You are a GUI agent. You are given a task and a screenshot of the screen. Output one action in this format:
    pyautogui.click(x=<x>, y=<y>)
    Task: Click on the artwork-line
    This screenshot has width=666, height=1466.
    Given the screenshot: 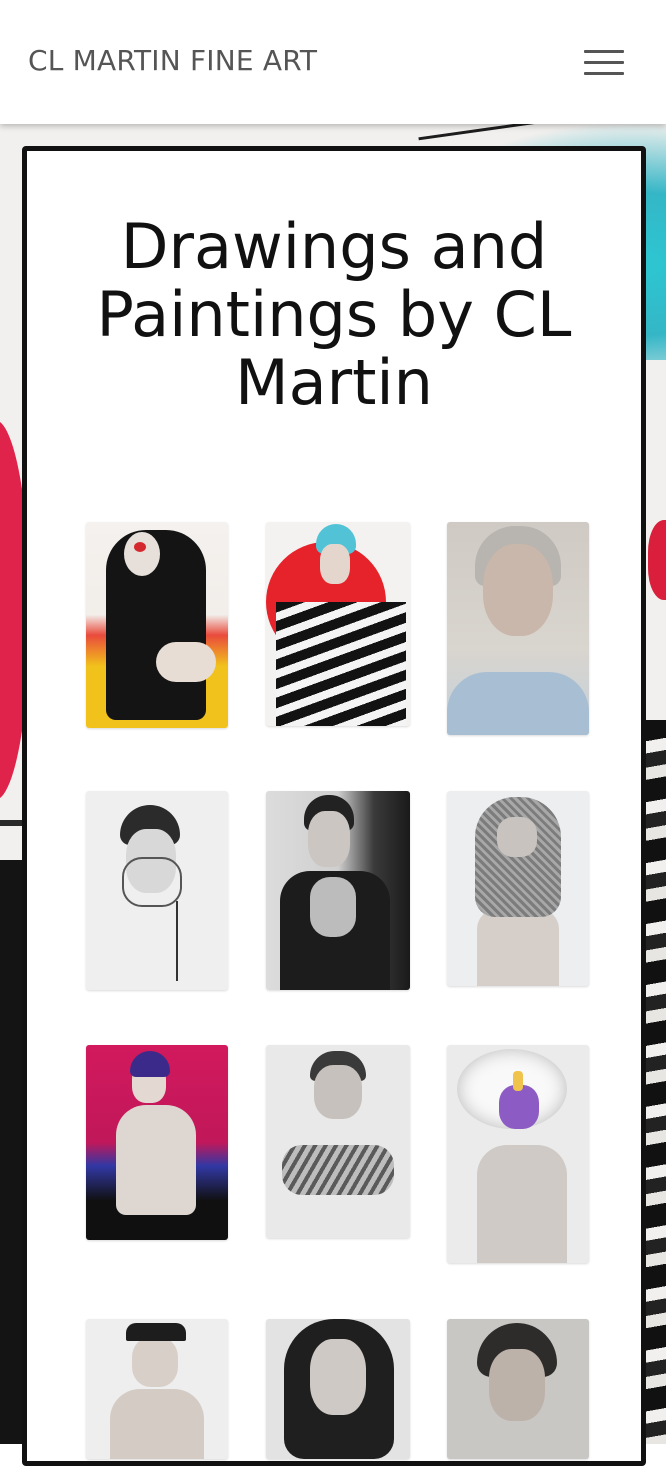 What is the action you would take?
    pyautogui.click(x=177, y=941)
    